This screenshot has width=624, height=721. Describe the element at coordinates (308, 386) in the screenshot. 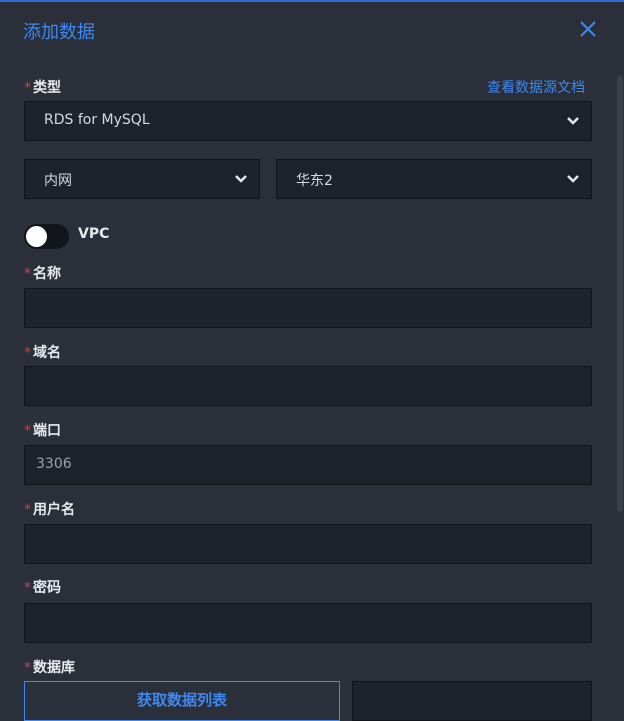

I see `domain-input` at that location.